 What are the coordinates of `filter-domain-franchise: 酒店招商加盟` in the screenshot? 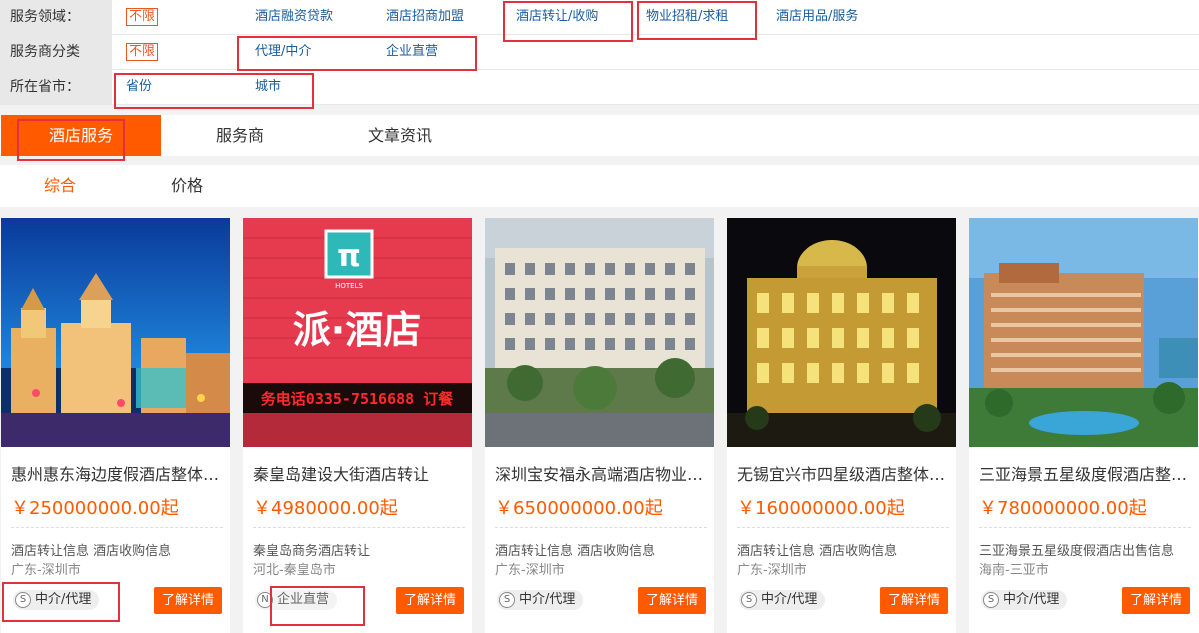 It's located at (425, 17).